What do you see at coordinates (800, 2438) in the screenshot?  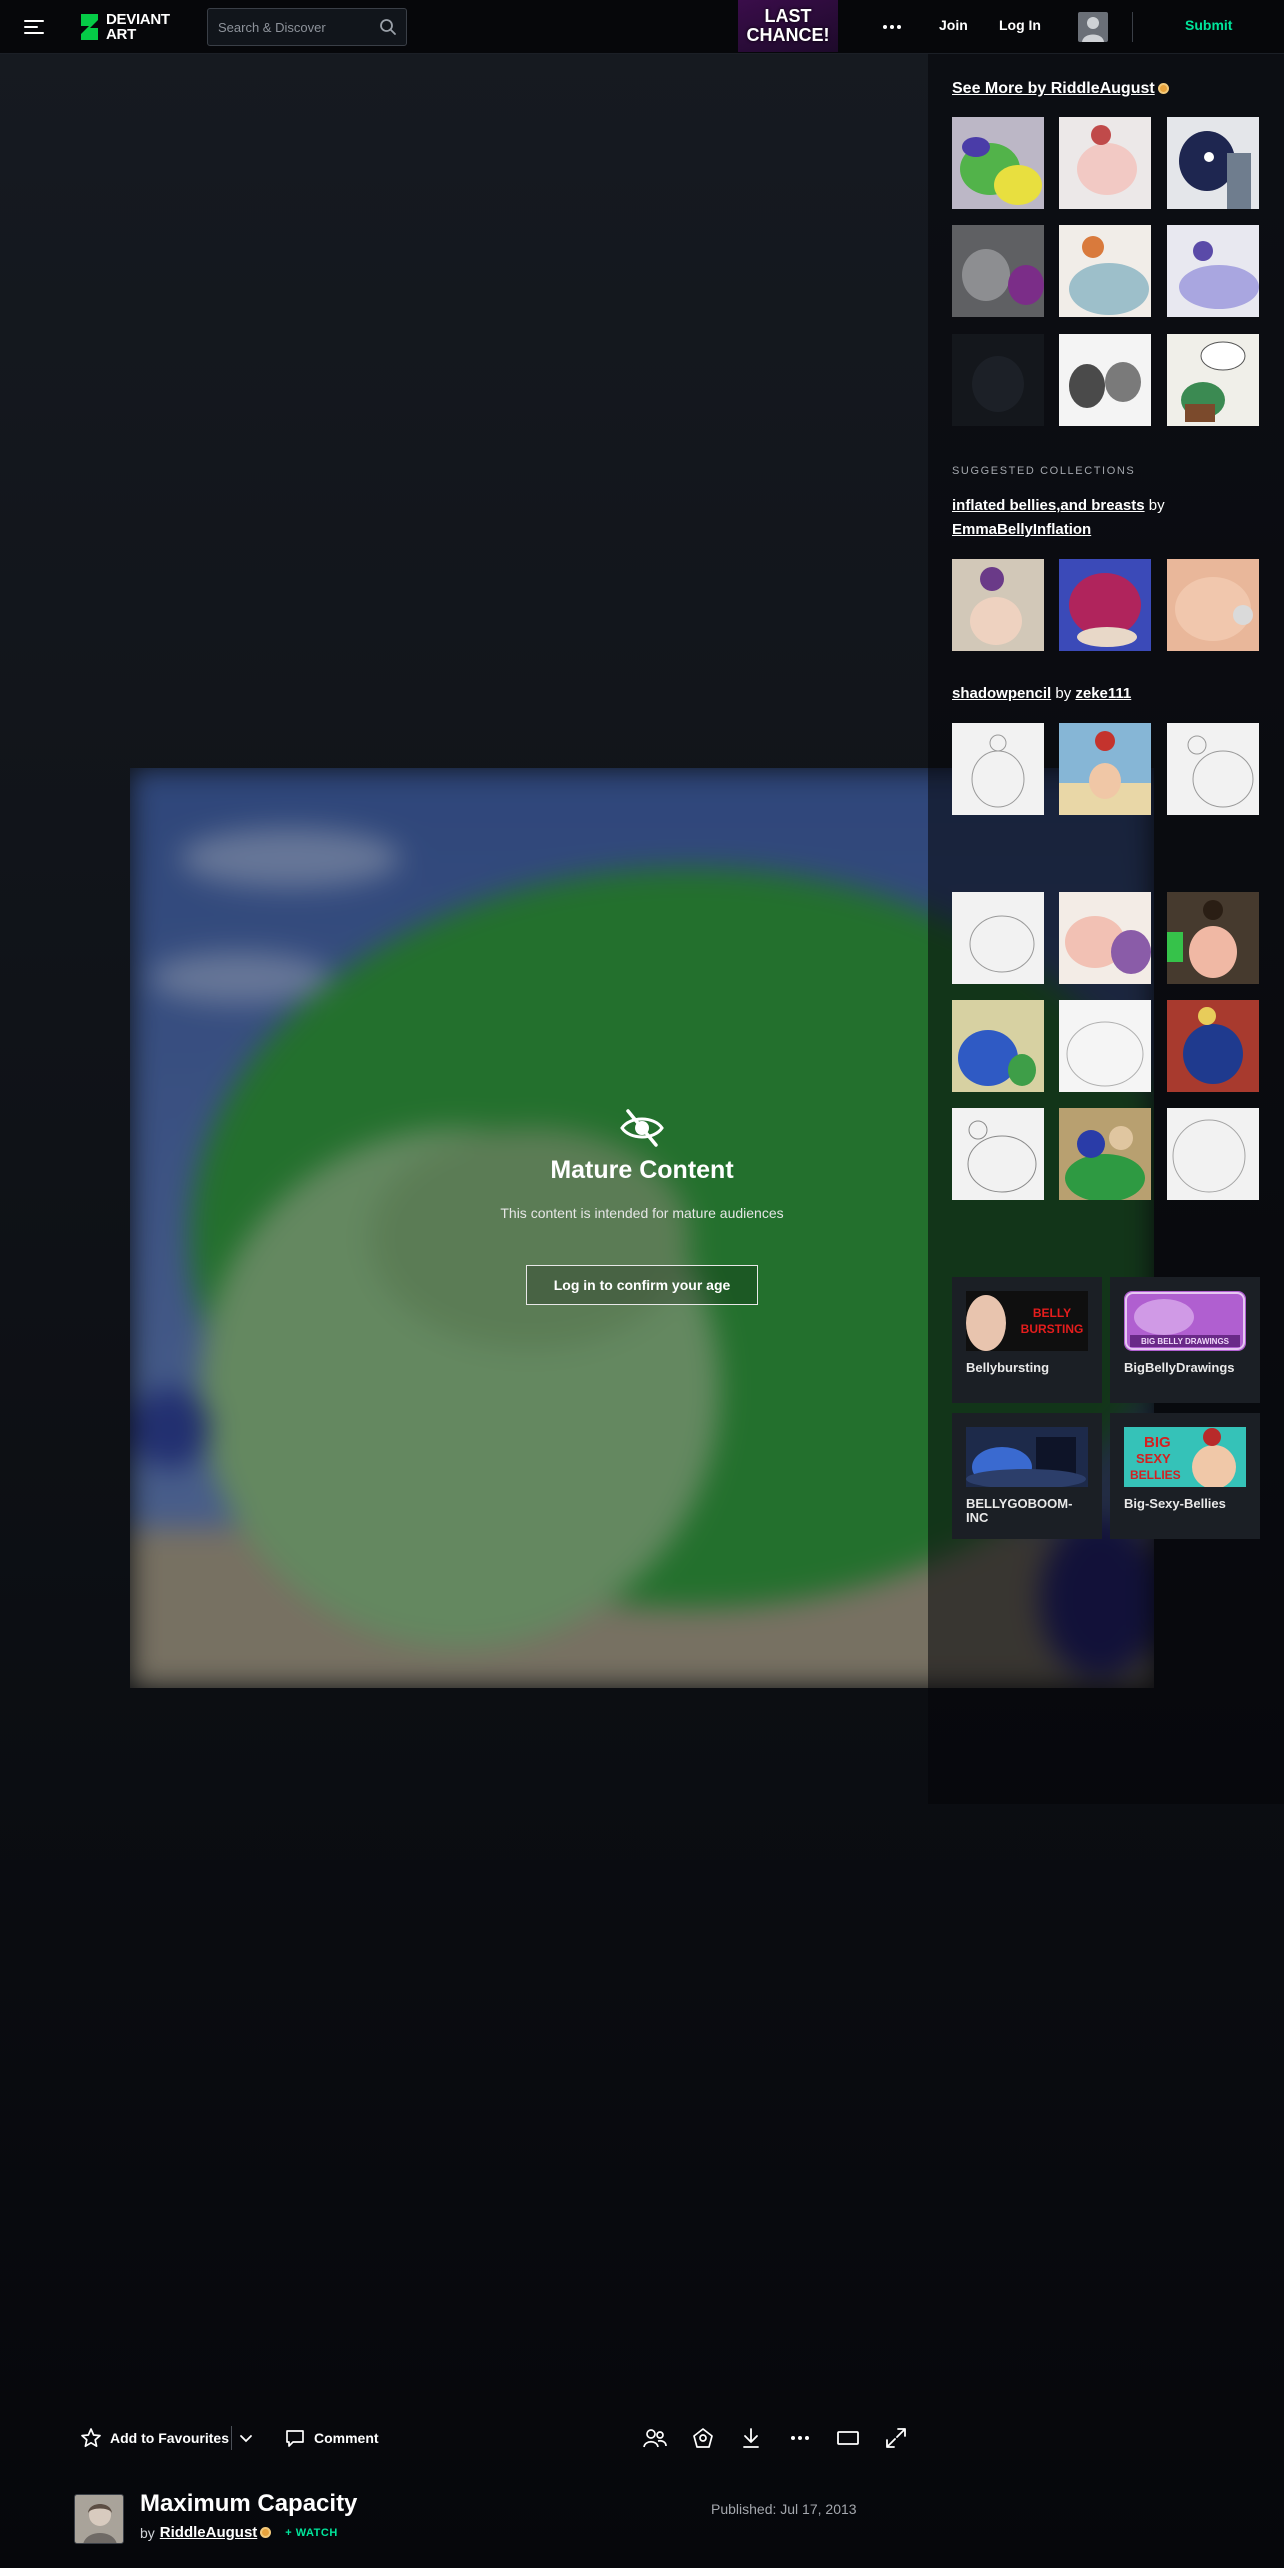 I see `more-actions-icon` at bounding box center [800, 2438].